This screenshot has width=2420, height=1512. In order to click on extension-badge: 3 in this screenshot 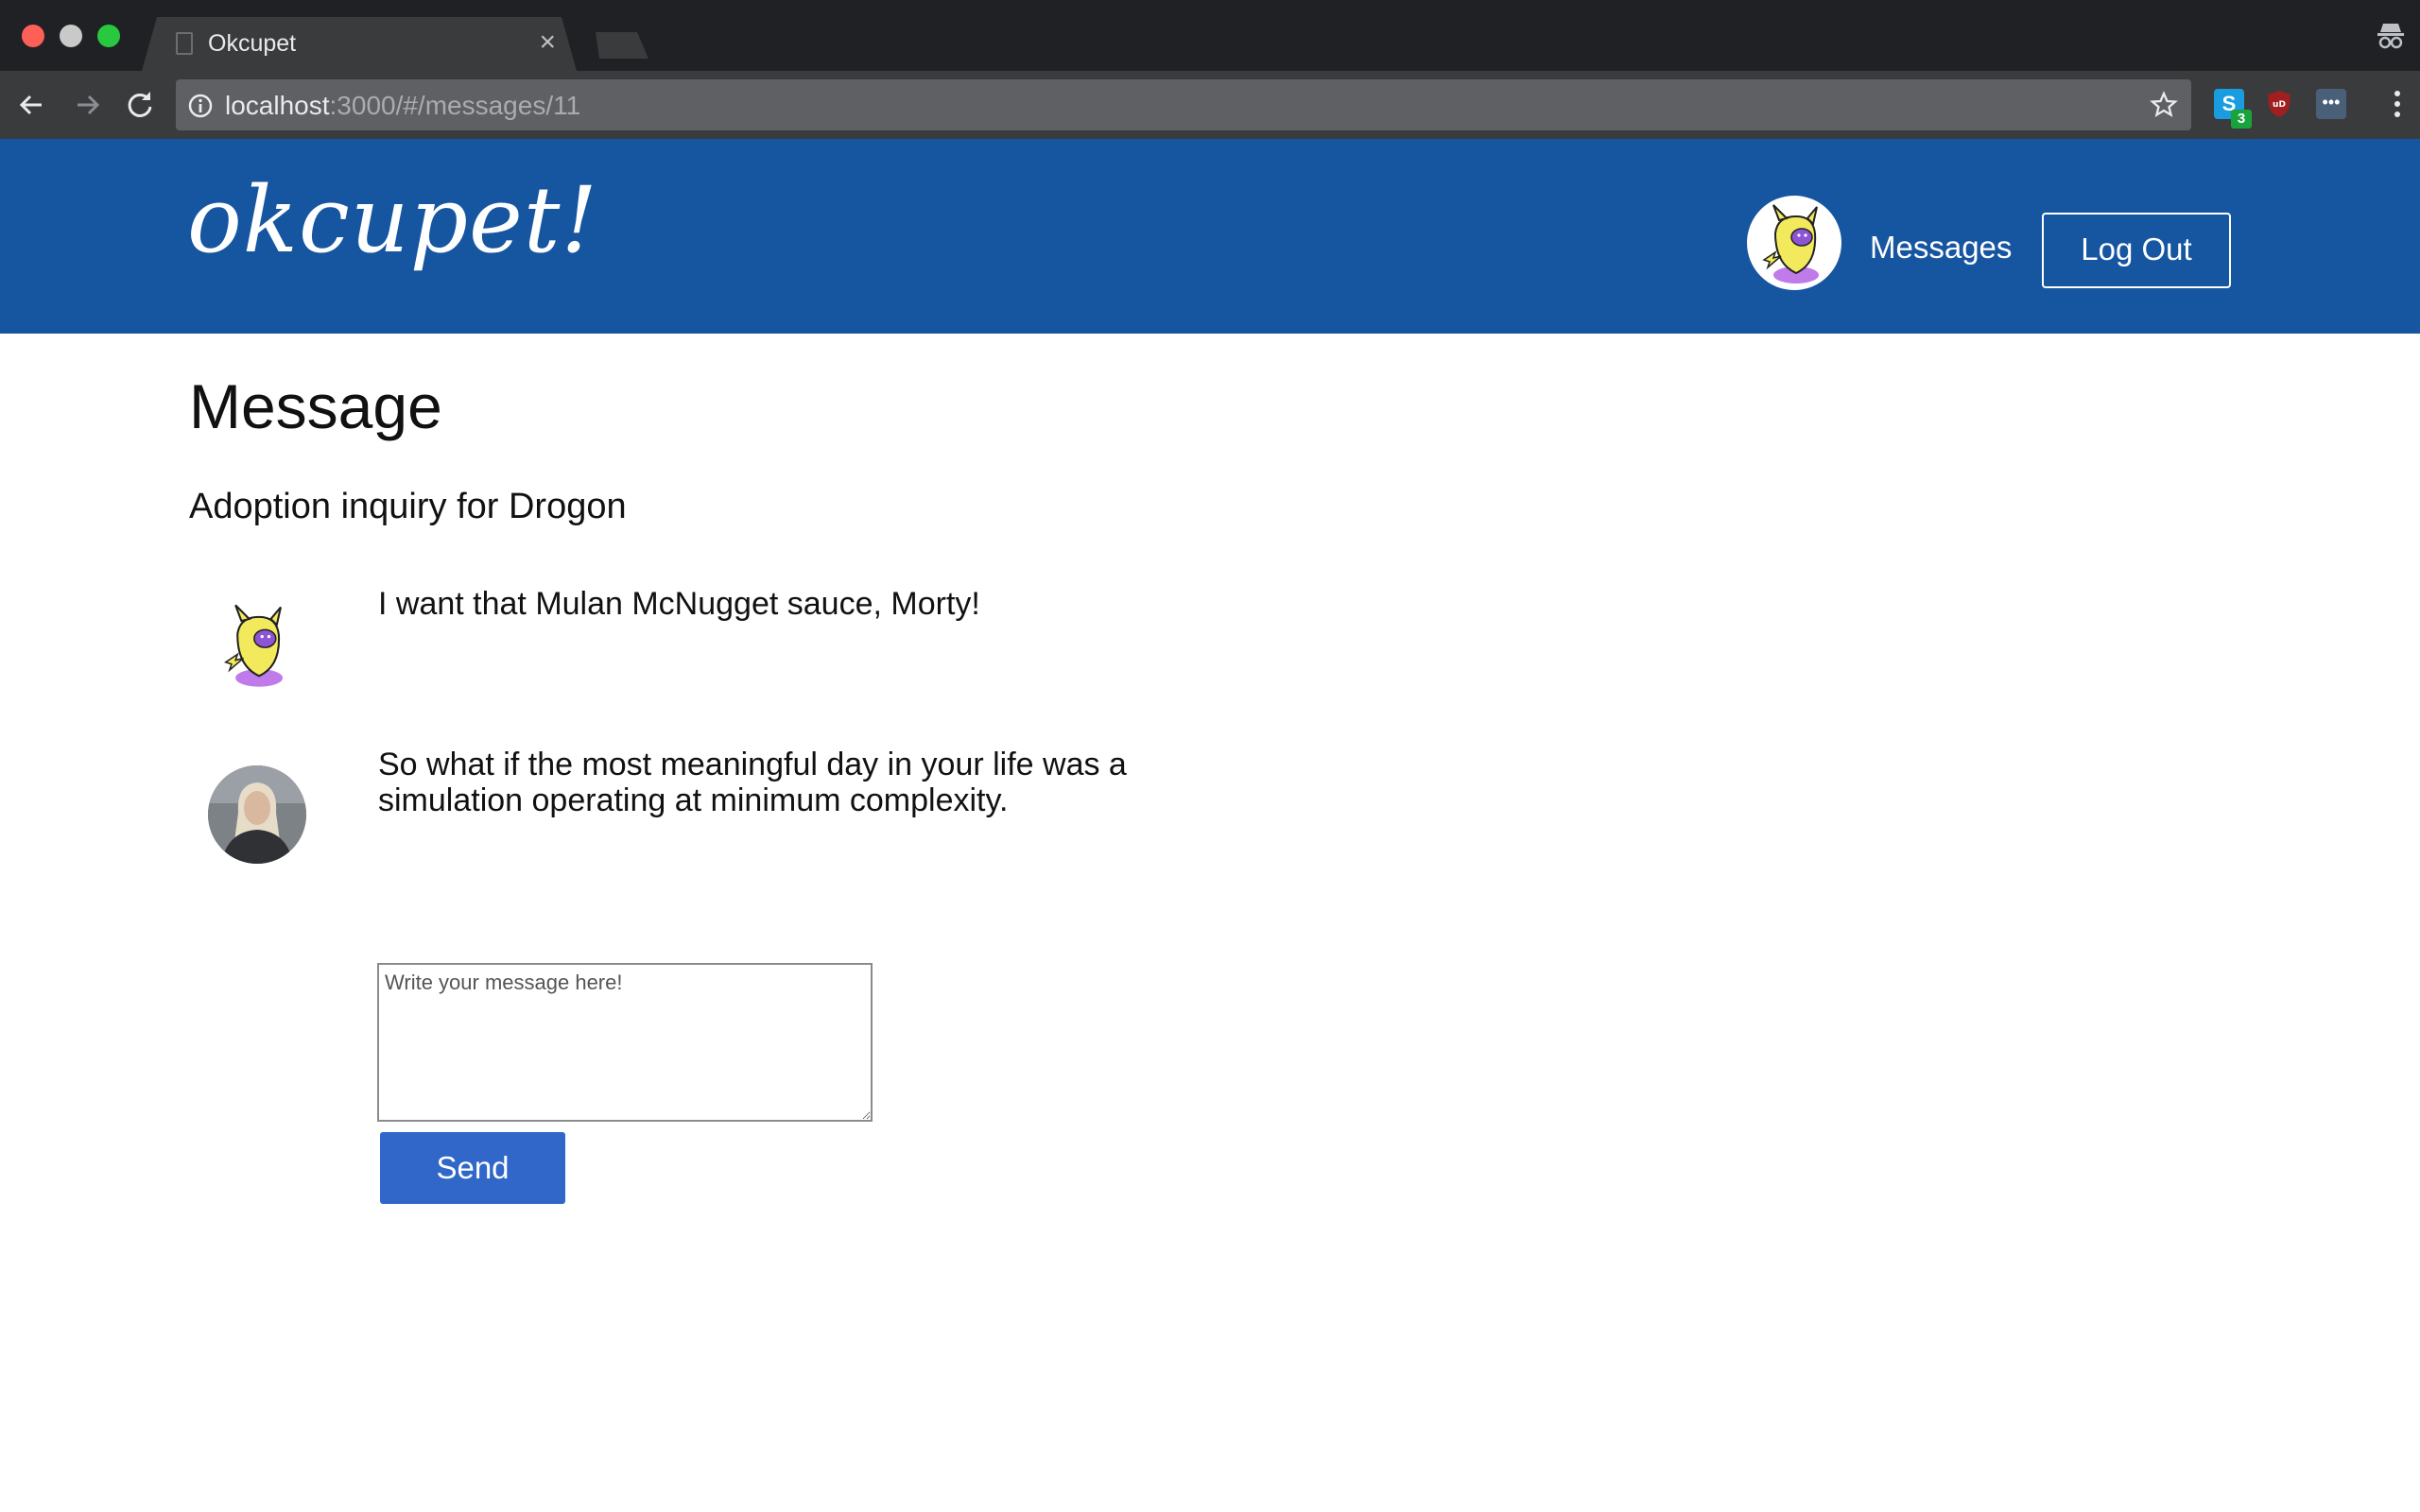, I will do `click(2241, 119)`.